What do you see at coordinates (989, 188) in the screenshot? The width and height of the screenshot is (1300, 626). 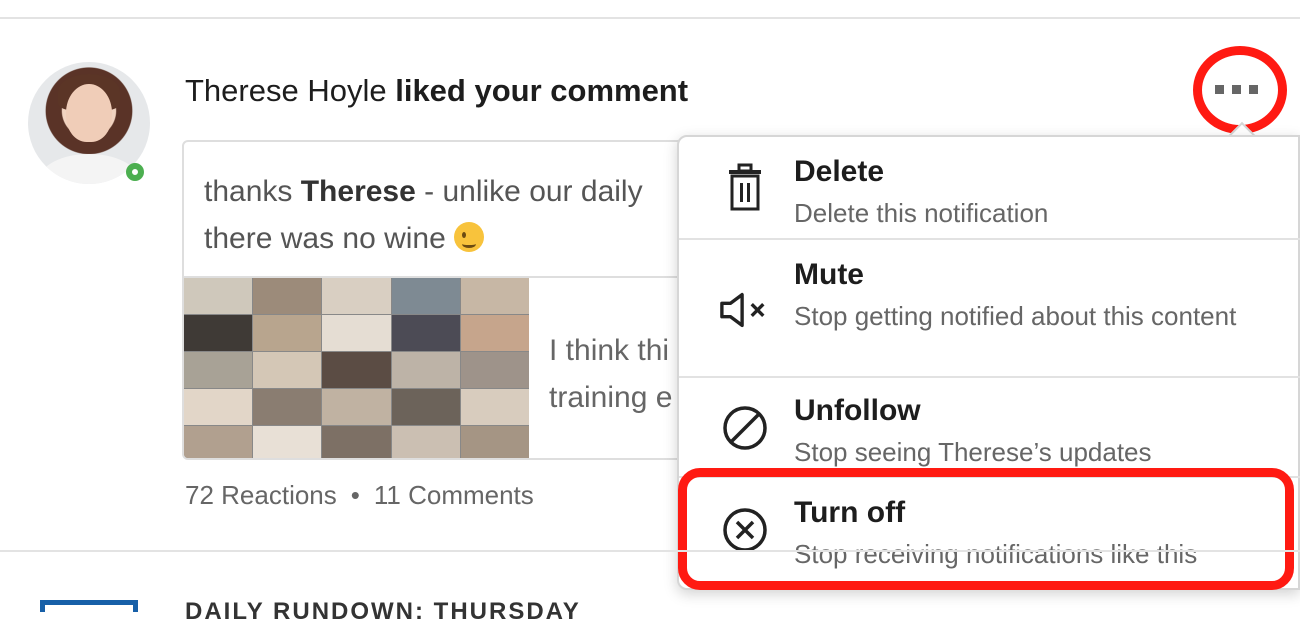 I see `menu-item-delete: Delete Delete this notification` at bounding box center [989, 188].